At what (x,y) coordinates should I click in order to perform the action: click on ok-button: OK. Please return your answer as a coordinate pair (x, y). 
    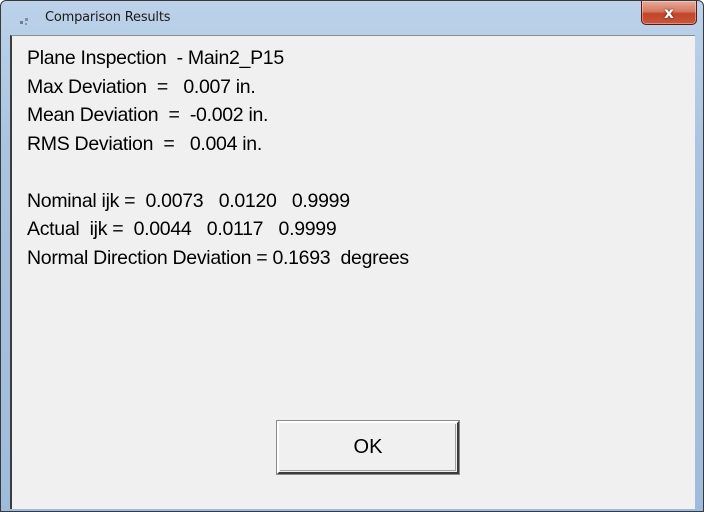
    Looking at the image, I should click on (368, 447).